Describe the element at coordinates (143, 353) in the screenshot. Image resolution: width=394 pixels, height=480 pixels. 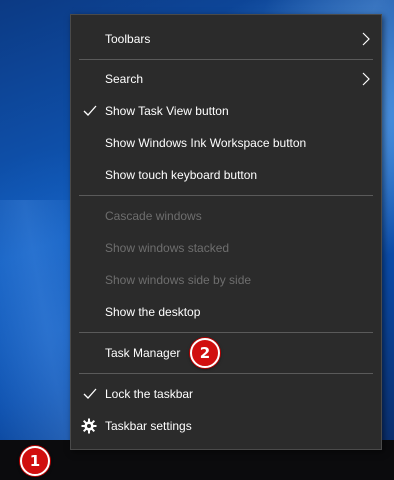
I see `menu-item-label: Task Manager` at that location.